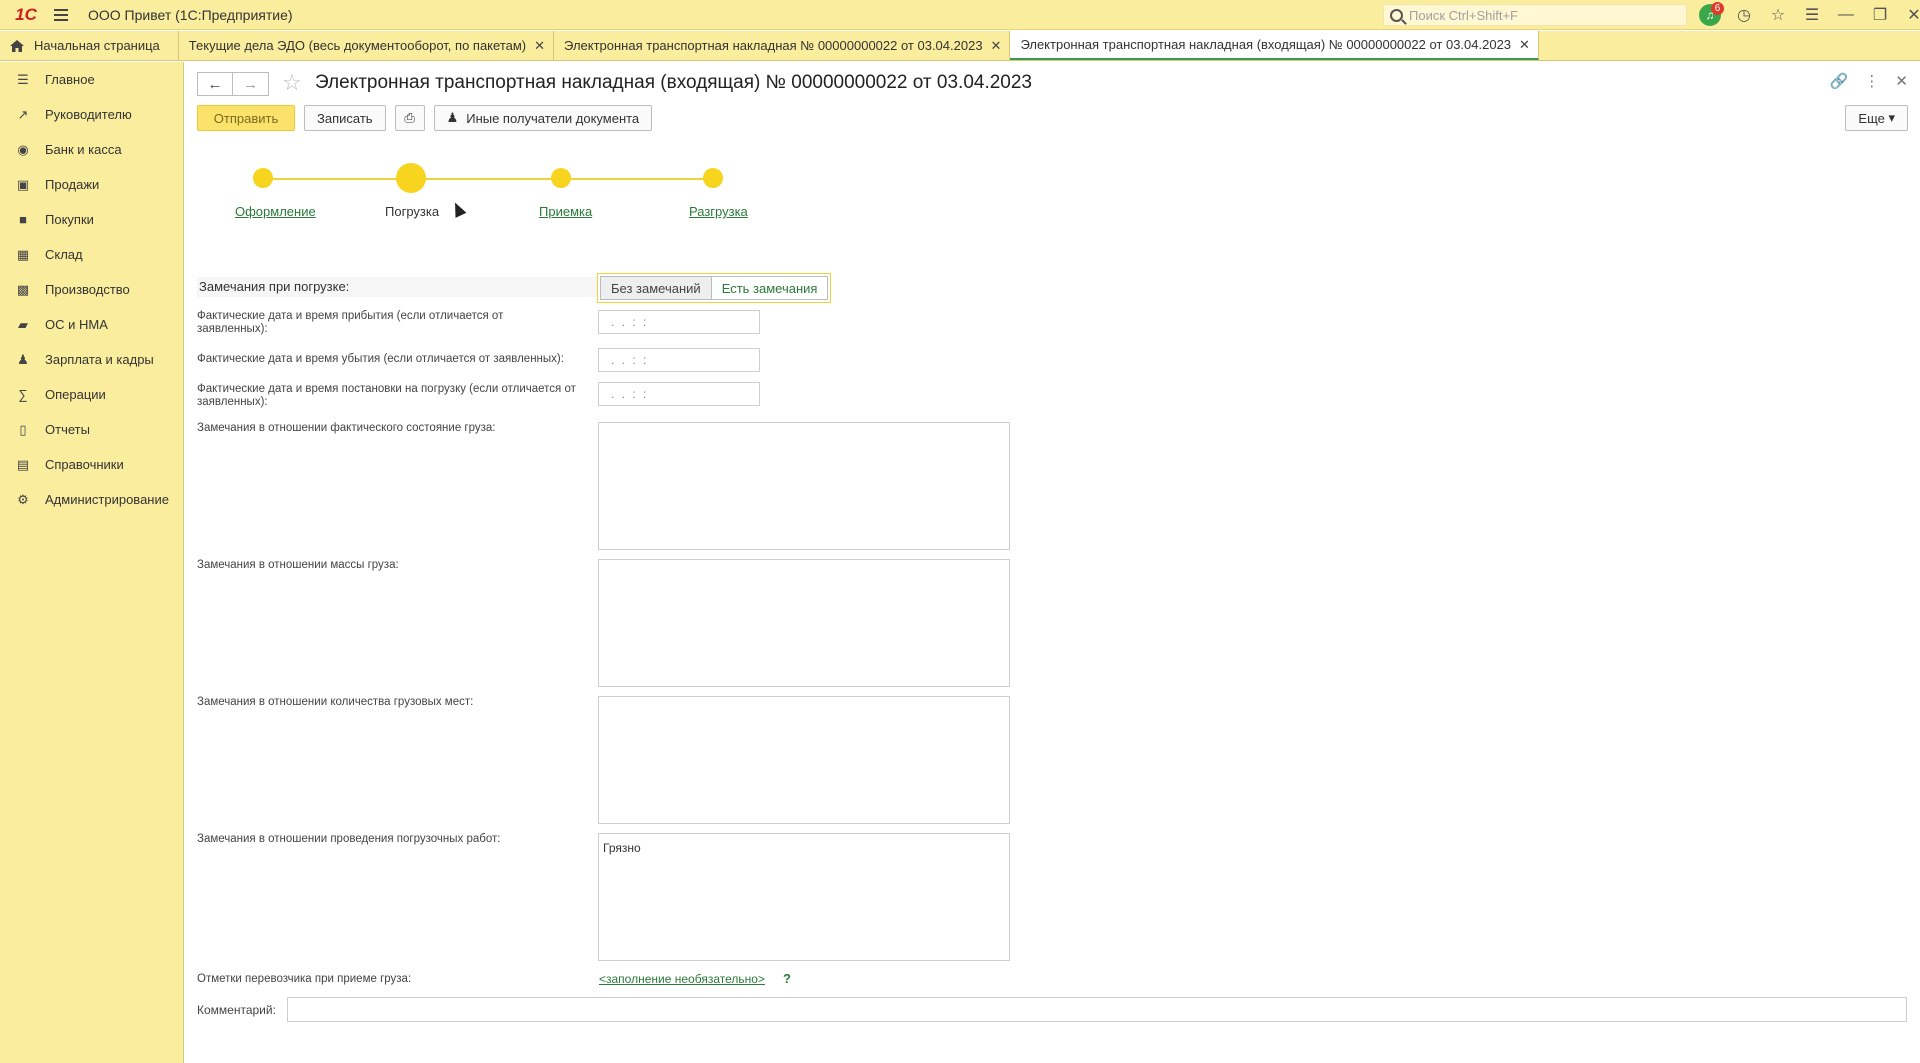  Describe the element at coordinates (804, 623) in the screenshot. I see `mass-remarks-textarea` at that location.